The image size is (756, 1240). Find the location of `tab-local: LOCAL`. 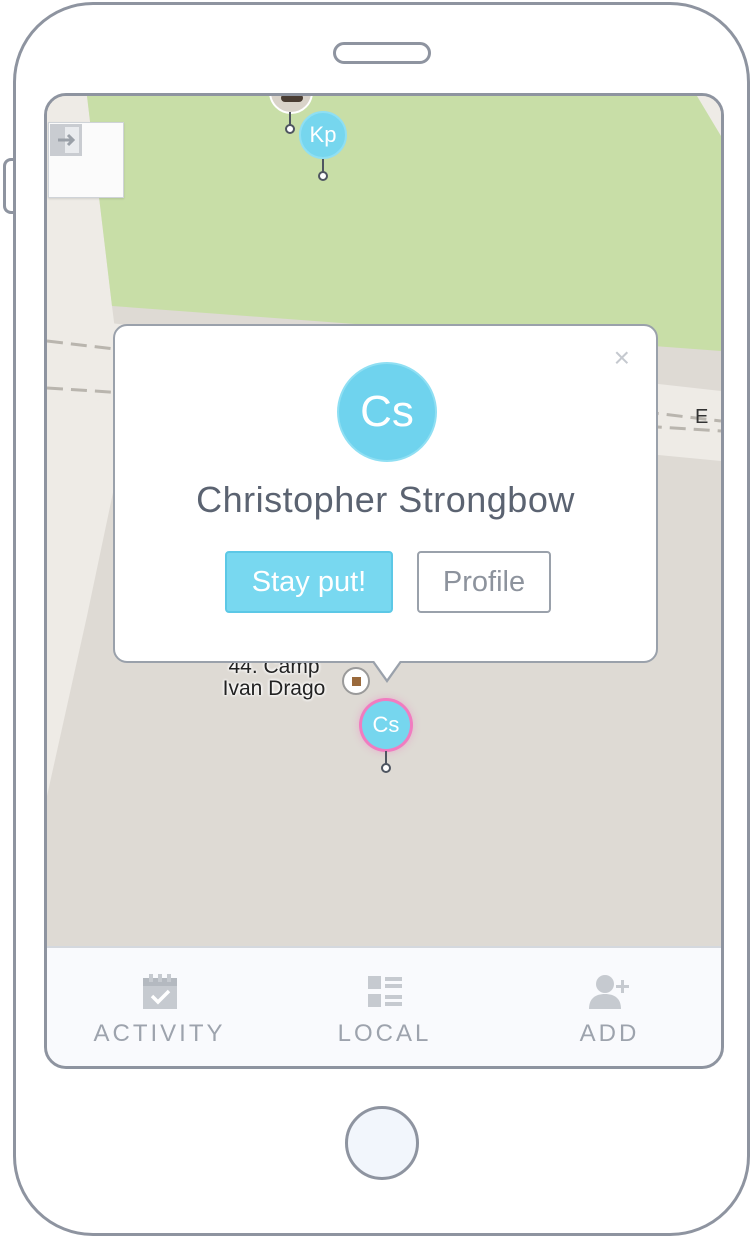

tab-local: LOCAL is located at coordinates (384, 1007).